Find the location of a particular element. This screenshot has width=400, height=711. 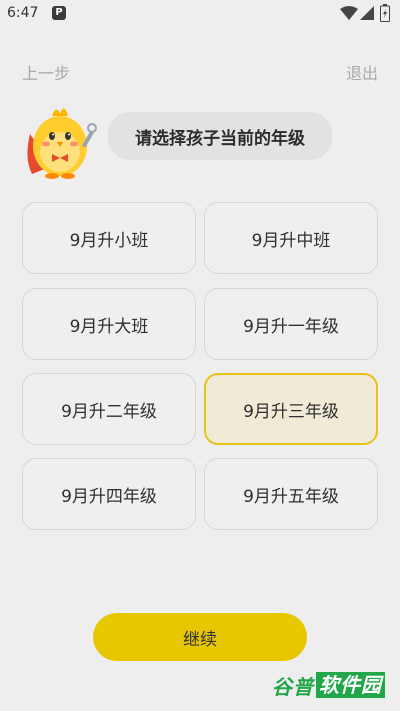

prompt-bubble: 请选择孩子当前的年级 is located at coordinates (220, 136).